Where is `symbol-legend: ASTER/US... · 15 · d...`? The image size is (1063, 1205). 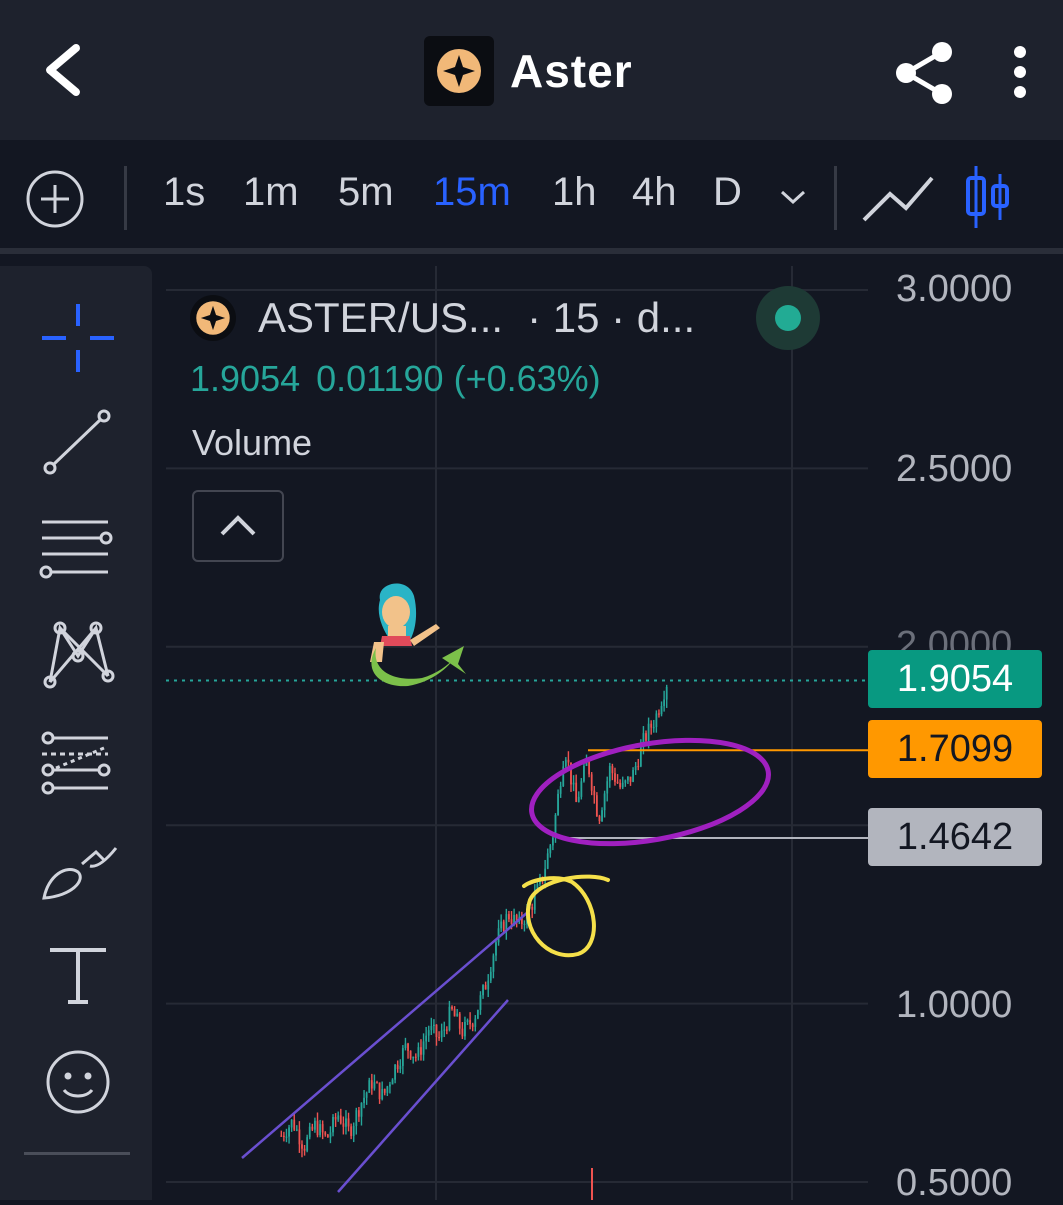 symbol-legend: ASTER/US... · 15 · d... is located at coordinates (442, 318).